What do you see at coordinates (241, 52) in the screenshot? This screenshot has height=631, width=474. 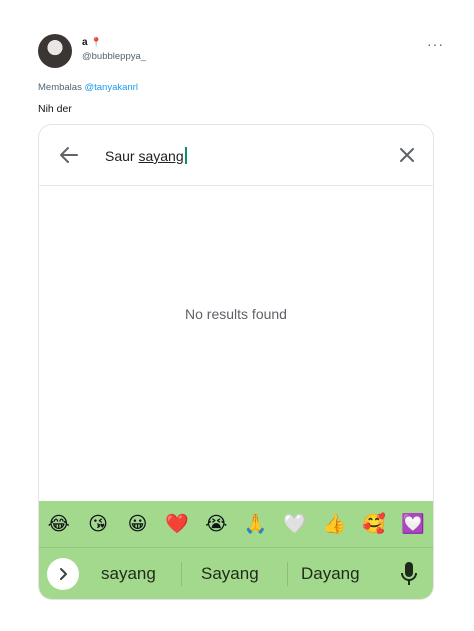 I see `tweet-header: a 📍 @bubbleppya_ ···` at bounding box center [241, 52].